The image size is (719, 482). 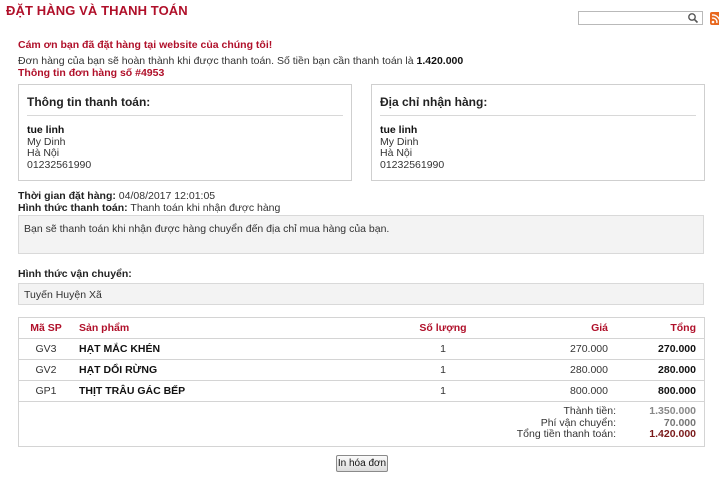 I want to click on grand-total-value: 1.420.000, so click(x=672, y=434).